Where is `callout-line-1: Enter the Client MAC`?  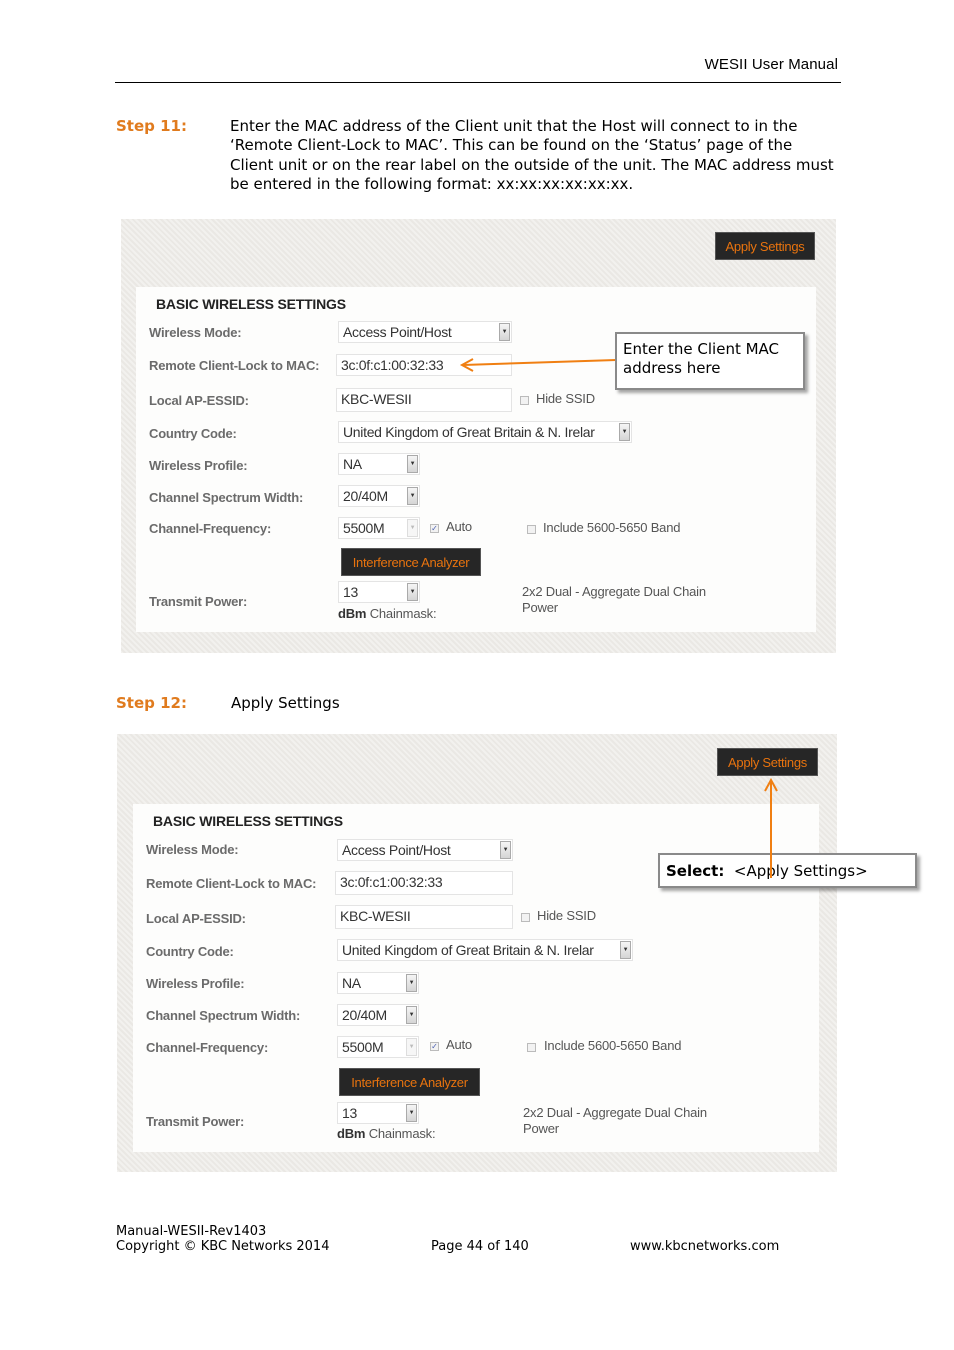
callout-line-1: Enter the Client MAC is located at coordinates (701, 349).